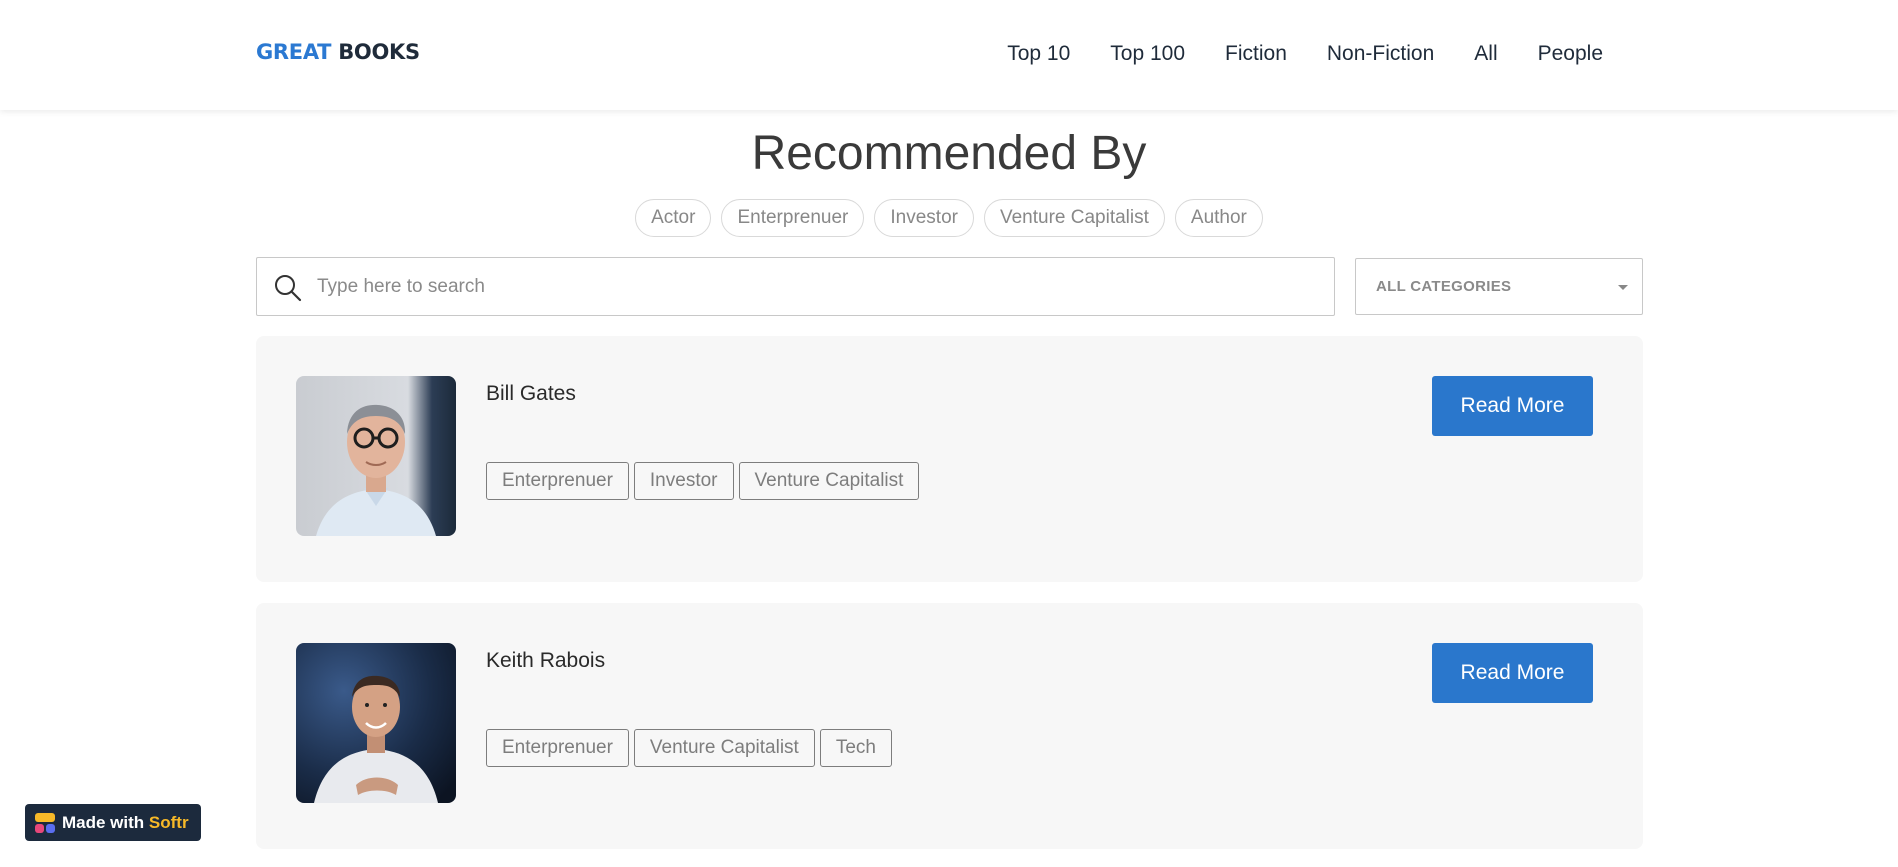 This screenshot has width=1898, height=867. I want to click on nav-people: People, so click(1570, 54).